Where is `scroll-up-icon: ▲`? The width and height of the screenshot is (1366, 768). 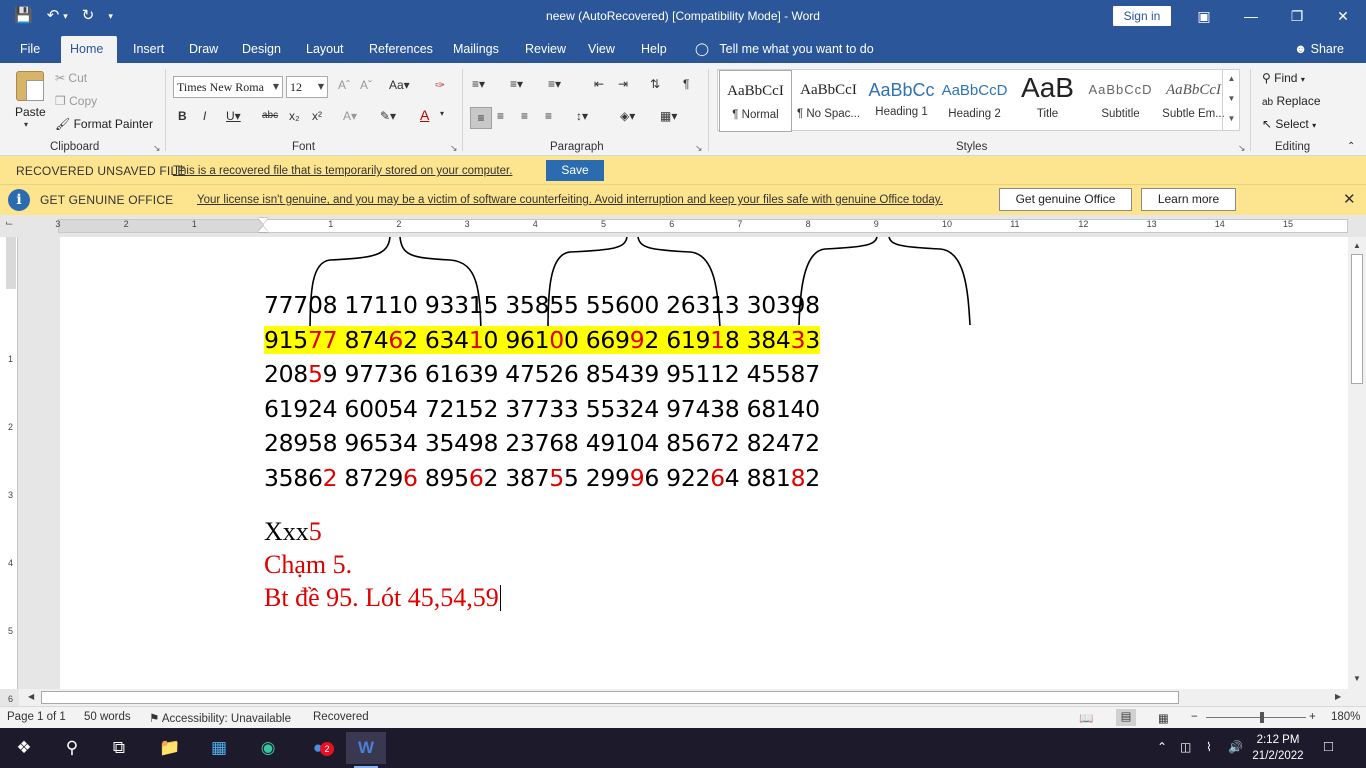
scroll-up-icon: ▲ is located at coordinates (1357, 245).